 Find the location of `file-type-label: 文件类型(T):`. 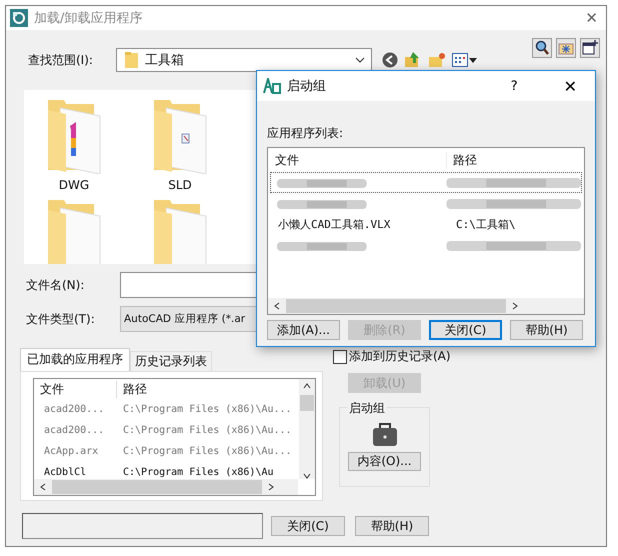

file-type-label: 文件类型(T): is located at coordinates (61, 319).